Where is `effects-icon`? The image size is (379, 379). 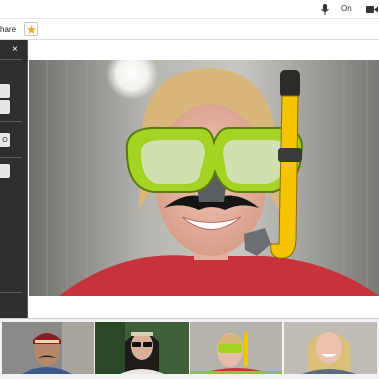
effects-icon is located at coordinates (31, 29).